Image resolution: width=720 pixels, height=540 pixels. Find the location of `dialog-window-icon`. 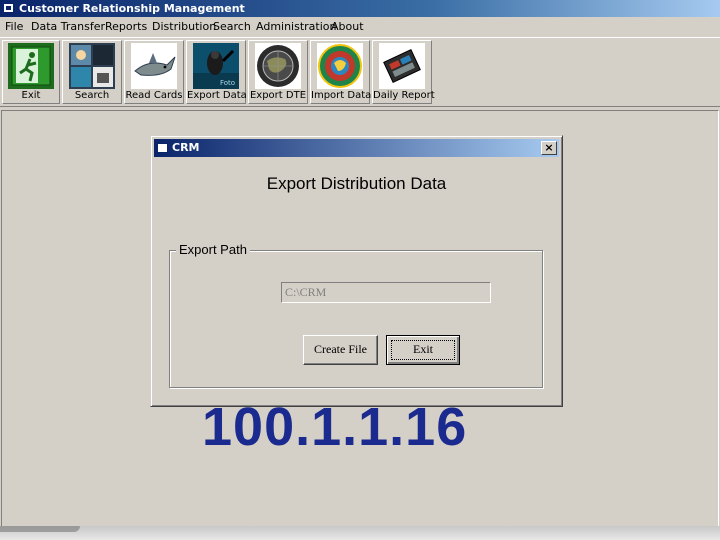

dialog-window-icon is located at coordinates (162, 148).